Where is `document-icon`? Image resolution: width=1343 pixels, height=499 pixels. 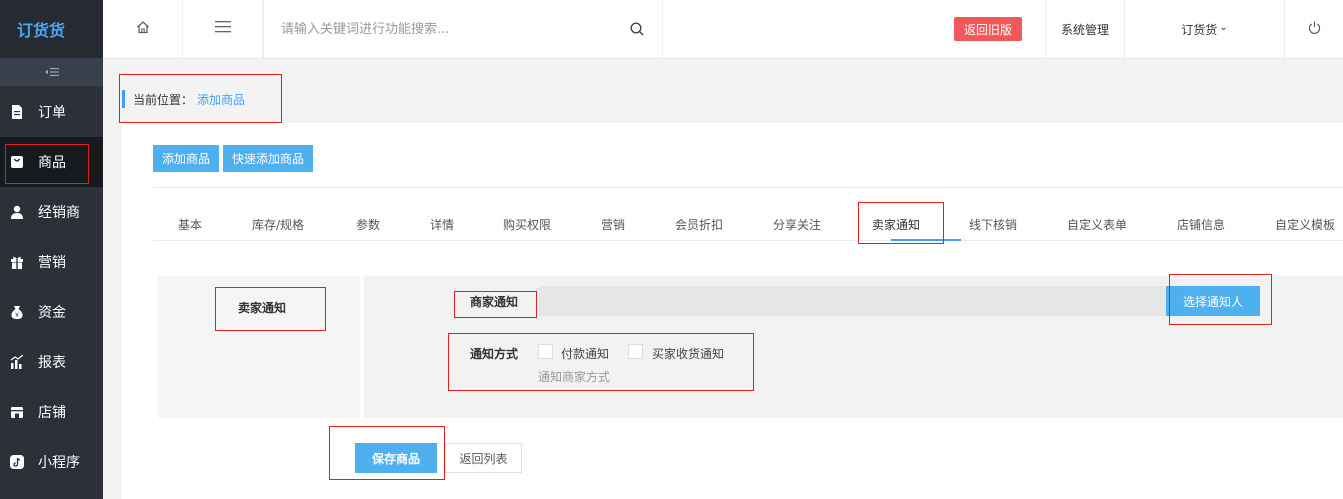
document-icon is located at coordinates (17, 112).